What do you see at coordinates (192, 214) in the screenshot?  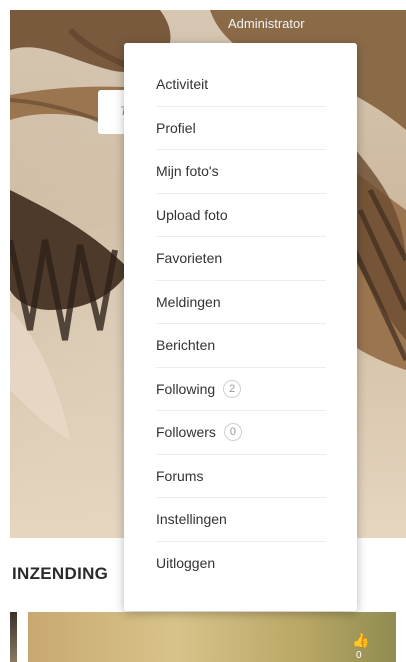 I see `menu-item-label: Upload foto` at bounding box center [192, 214].